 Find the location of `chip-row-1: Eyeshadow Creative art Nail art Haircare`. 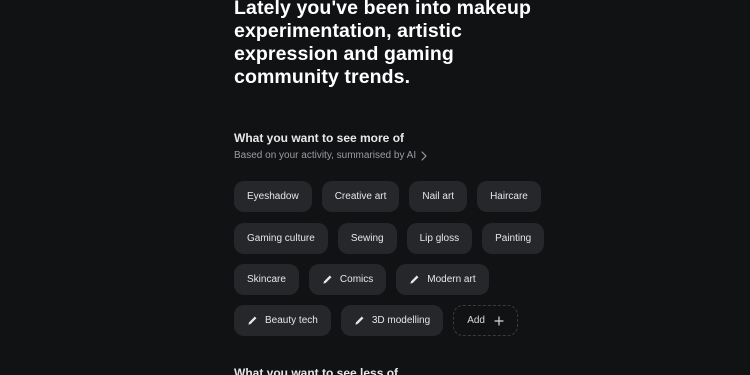

chip-row-1: Eyeshadow Creative art Nail art Haircare is located at coordinates (387, 196).